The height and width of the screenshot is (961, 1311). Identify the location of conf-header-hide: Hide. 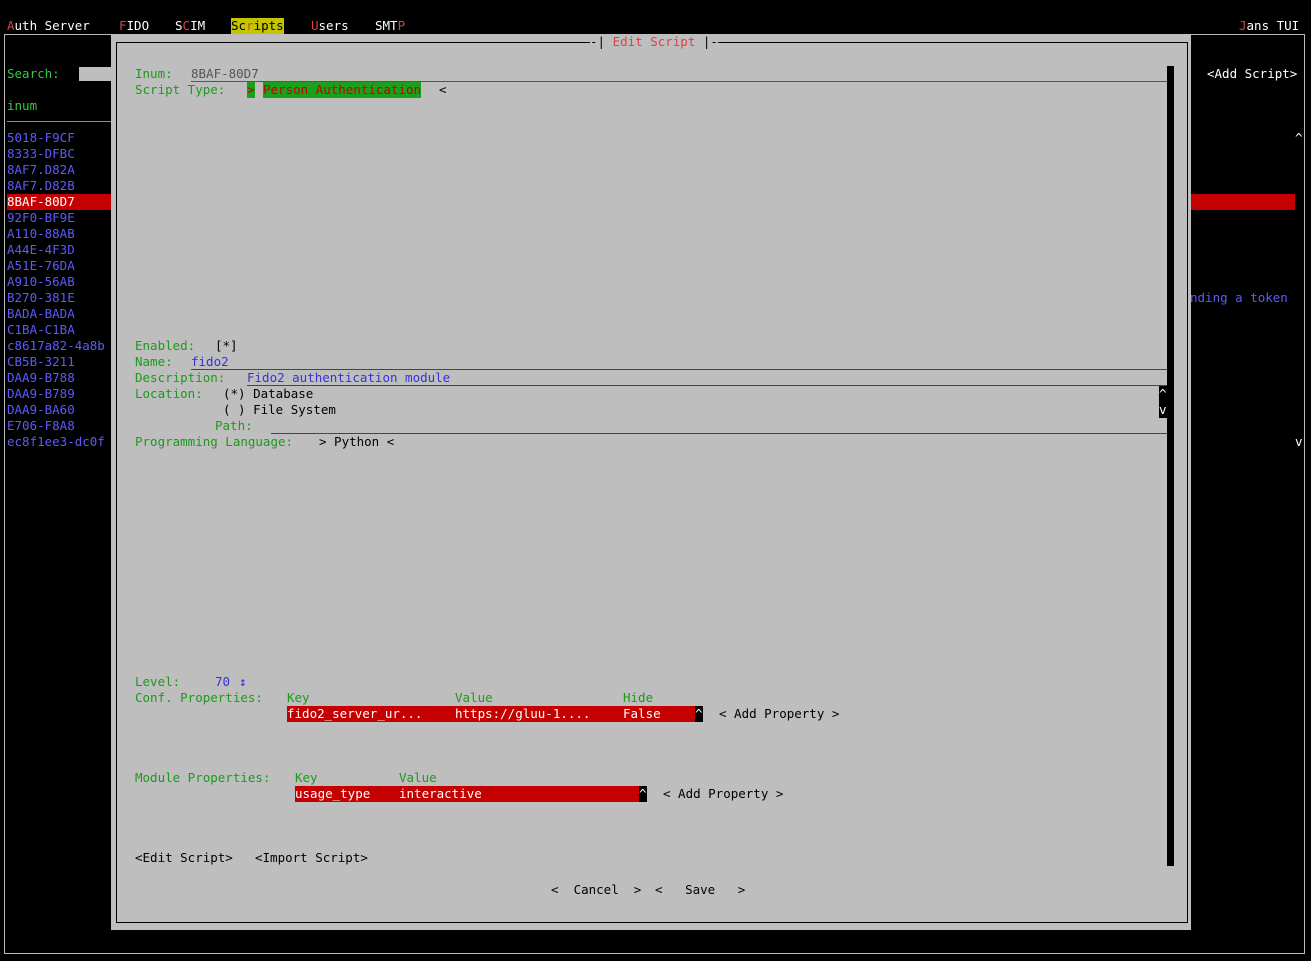
(638, 697).